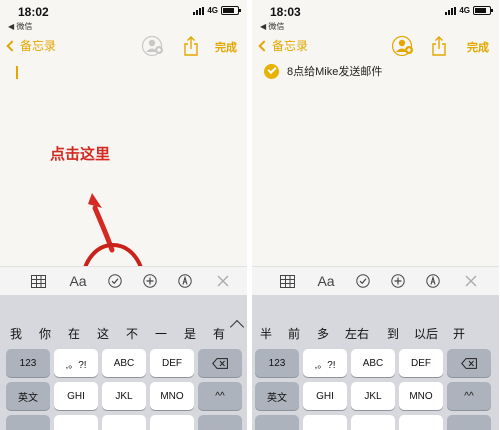 The height and width of the screenshot is (430, 500). I want to click on done-button: 完成, so click(478, 47).